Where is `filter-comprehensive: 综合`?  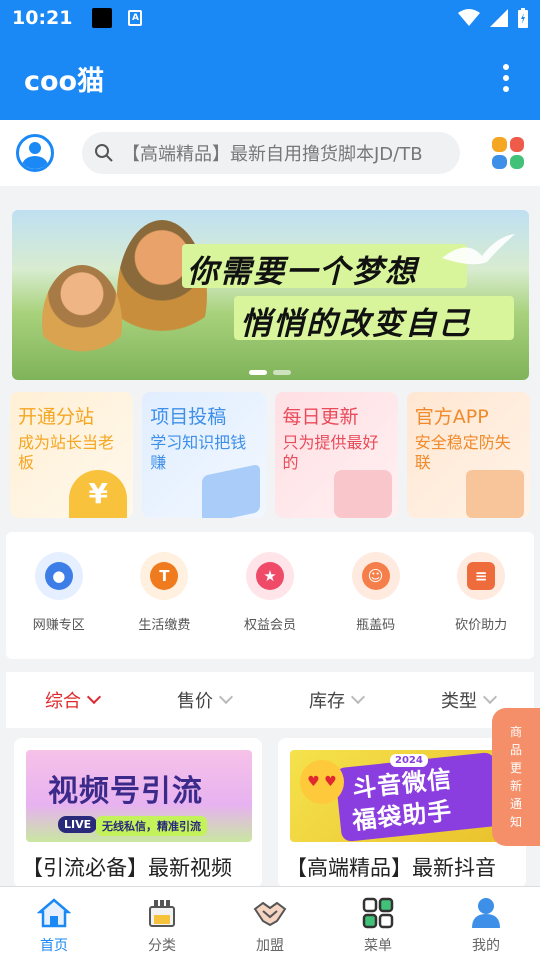 filter-comprehensive: 综合 is located at coordinates (73, 700).